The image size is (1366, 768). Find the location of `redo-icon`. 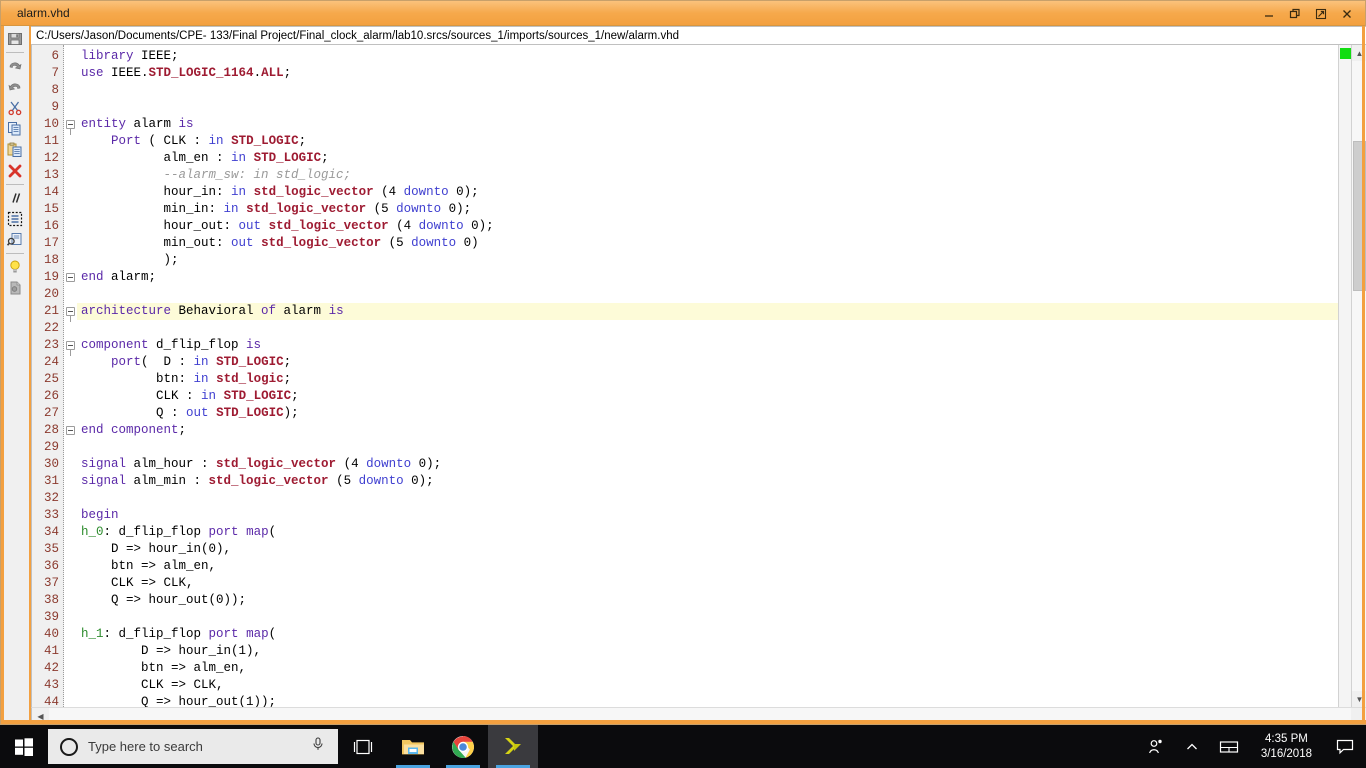

redo-icon is located at coordinates (15, 87).